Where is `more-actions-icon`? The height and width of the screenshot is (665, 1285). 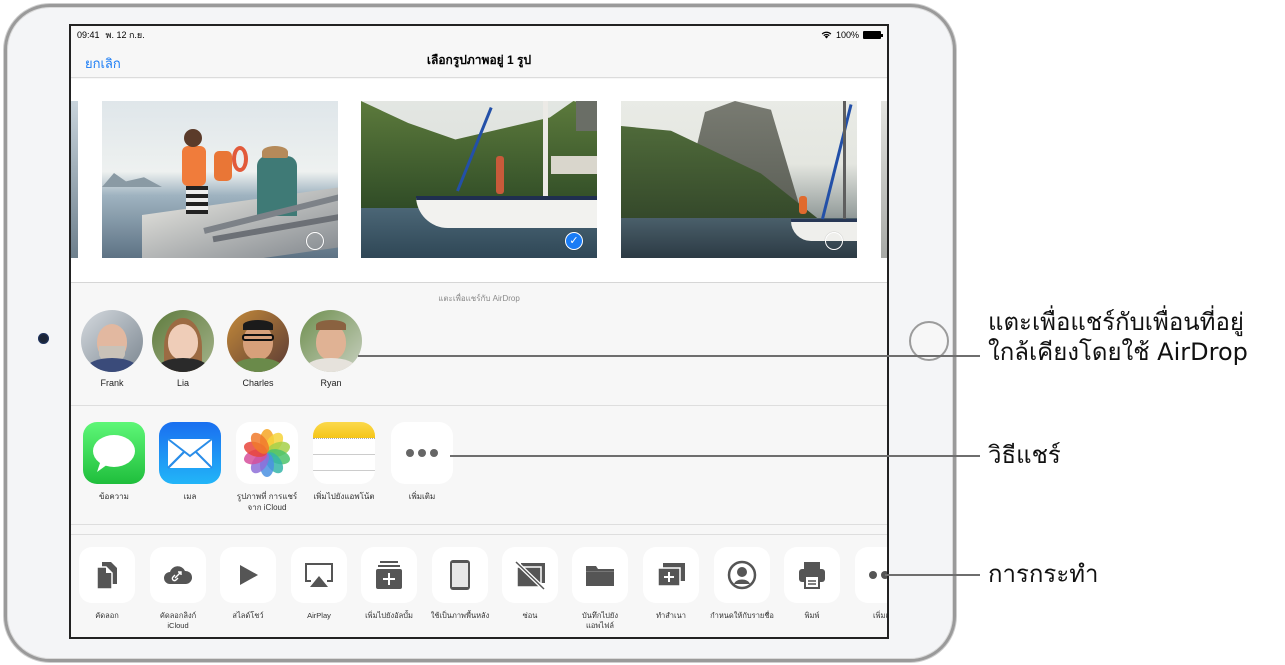 more-actions-icon is located at coordinates (871, 575).